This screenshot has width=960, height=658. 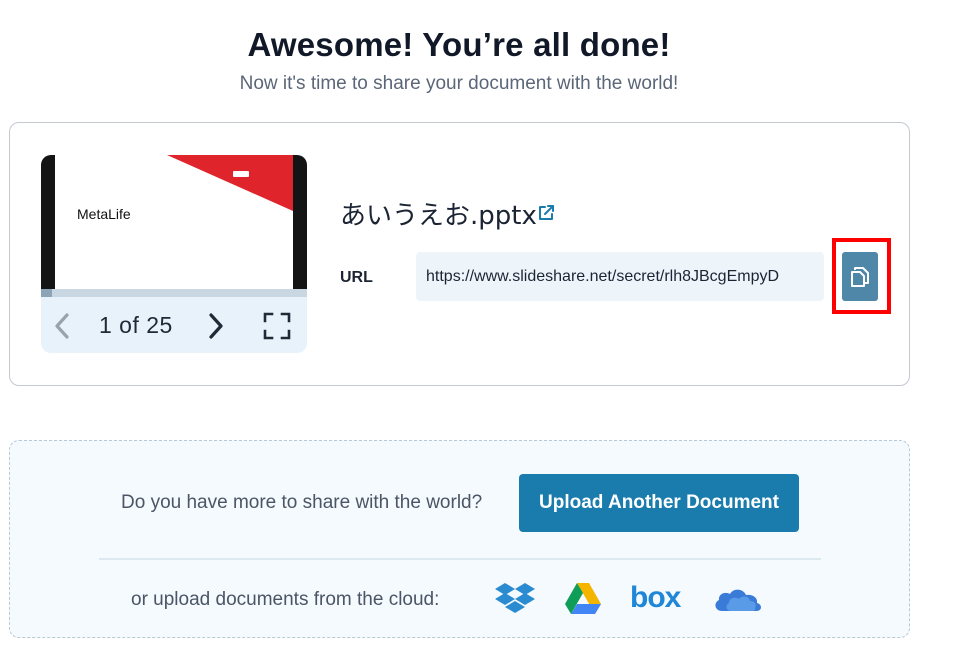 I want to click on slide-thumbnail: MetaLife, so click(x=174, y=222).